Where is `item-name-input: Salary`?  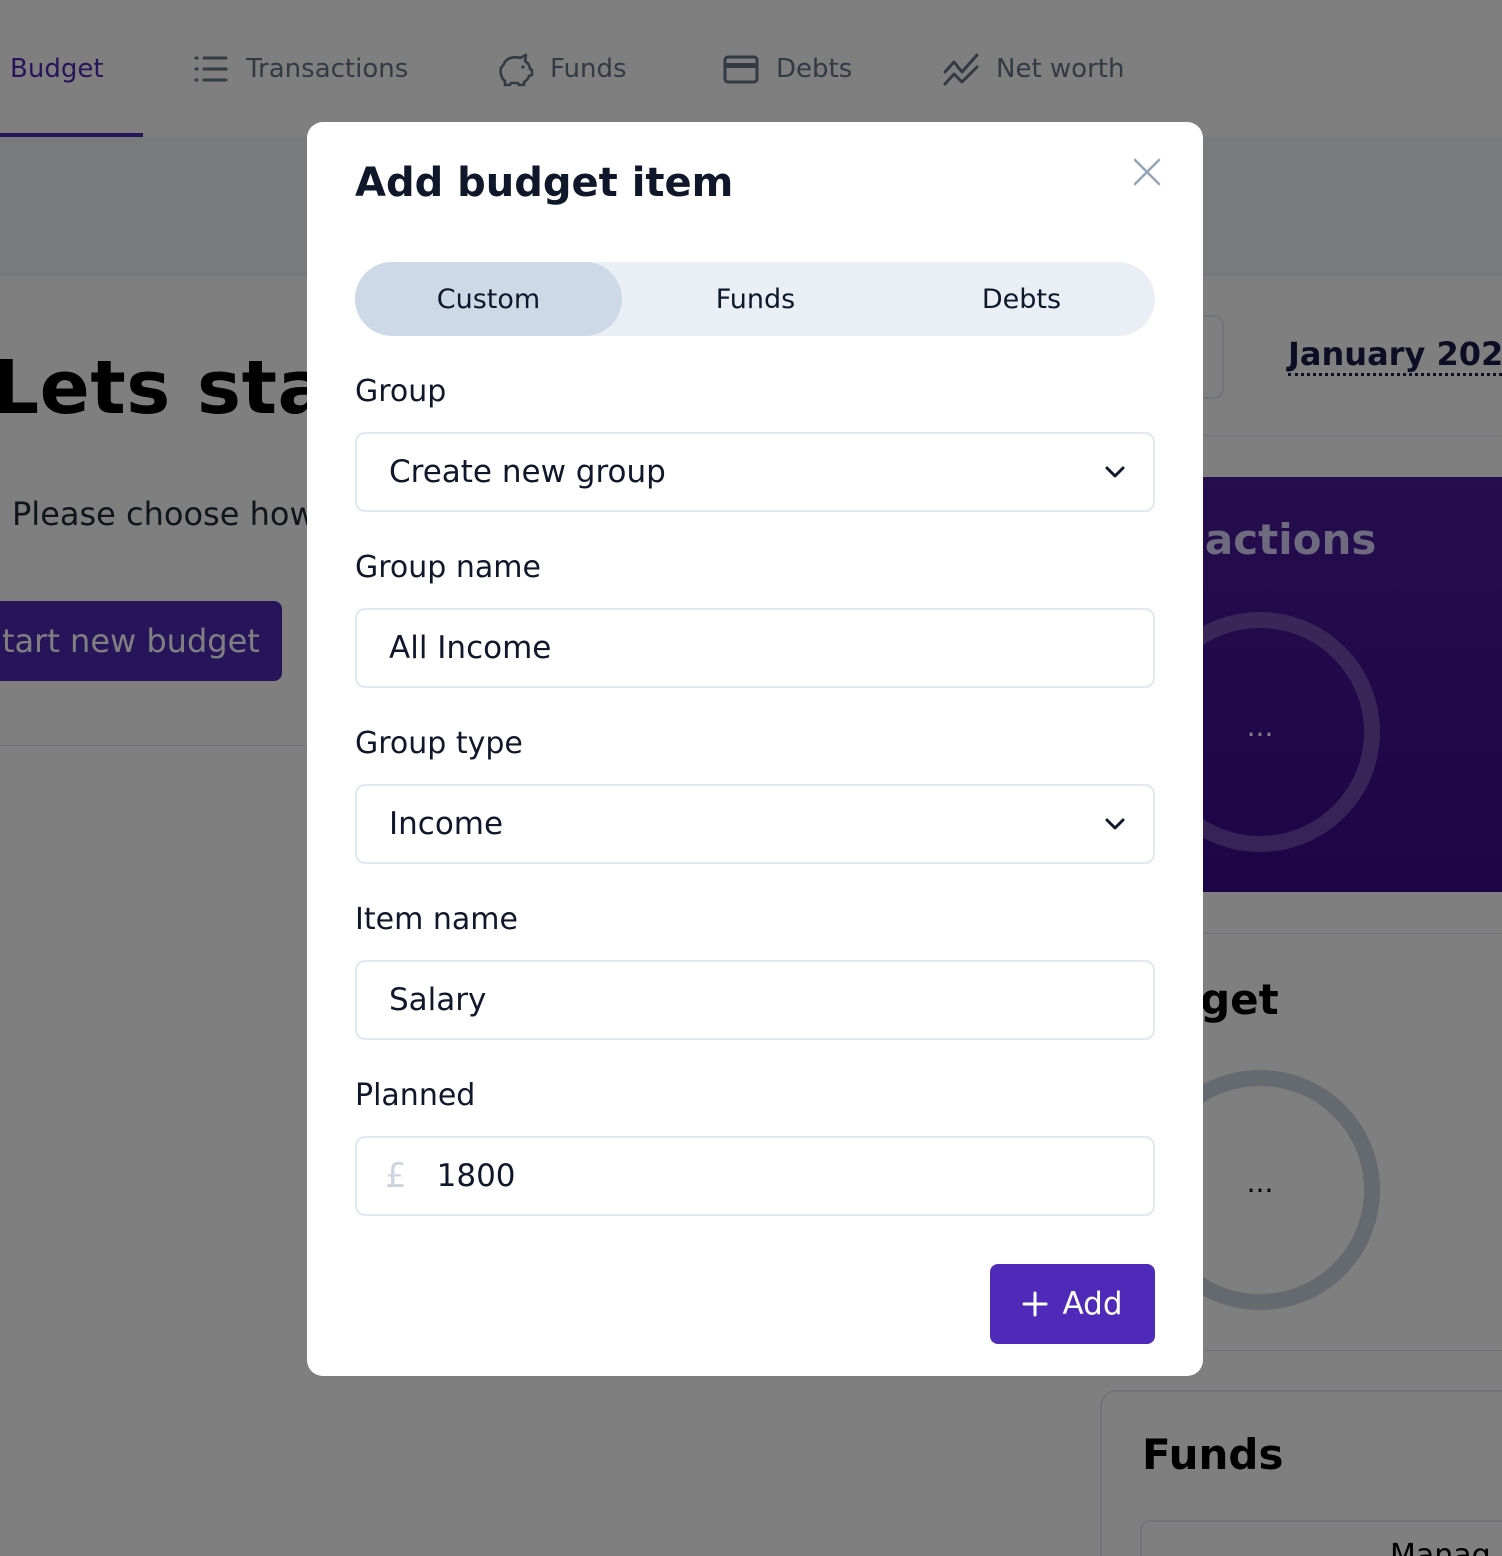
item-name-input: Salary is located at coordinates (755, 1000).